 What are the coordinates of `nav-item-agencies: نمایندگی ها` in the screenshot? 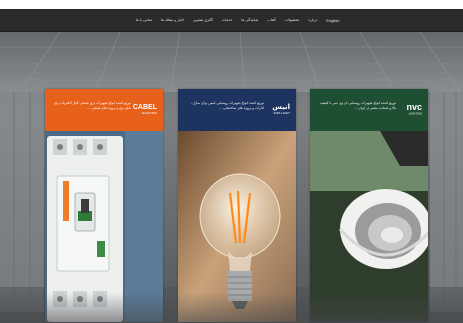 It's located at (249, 20).